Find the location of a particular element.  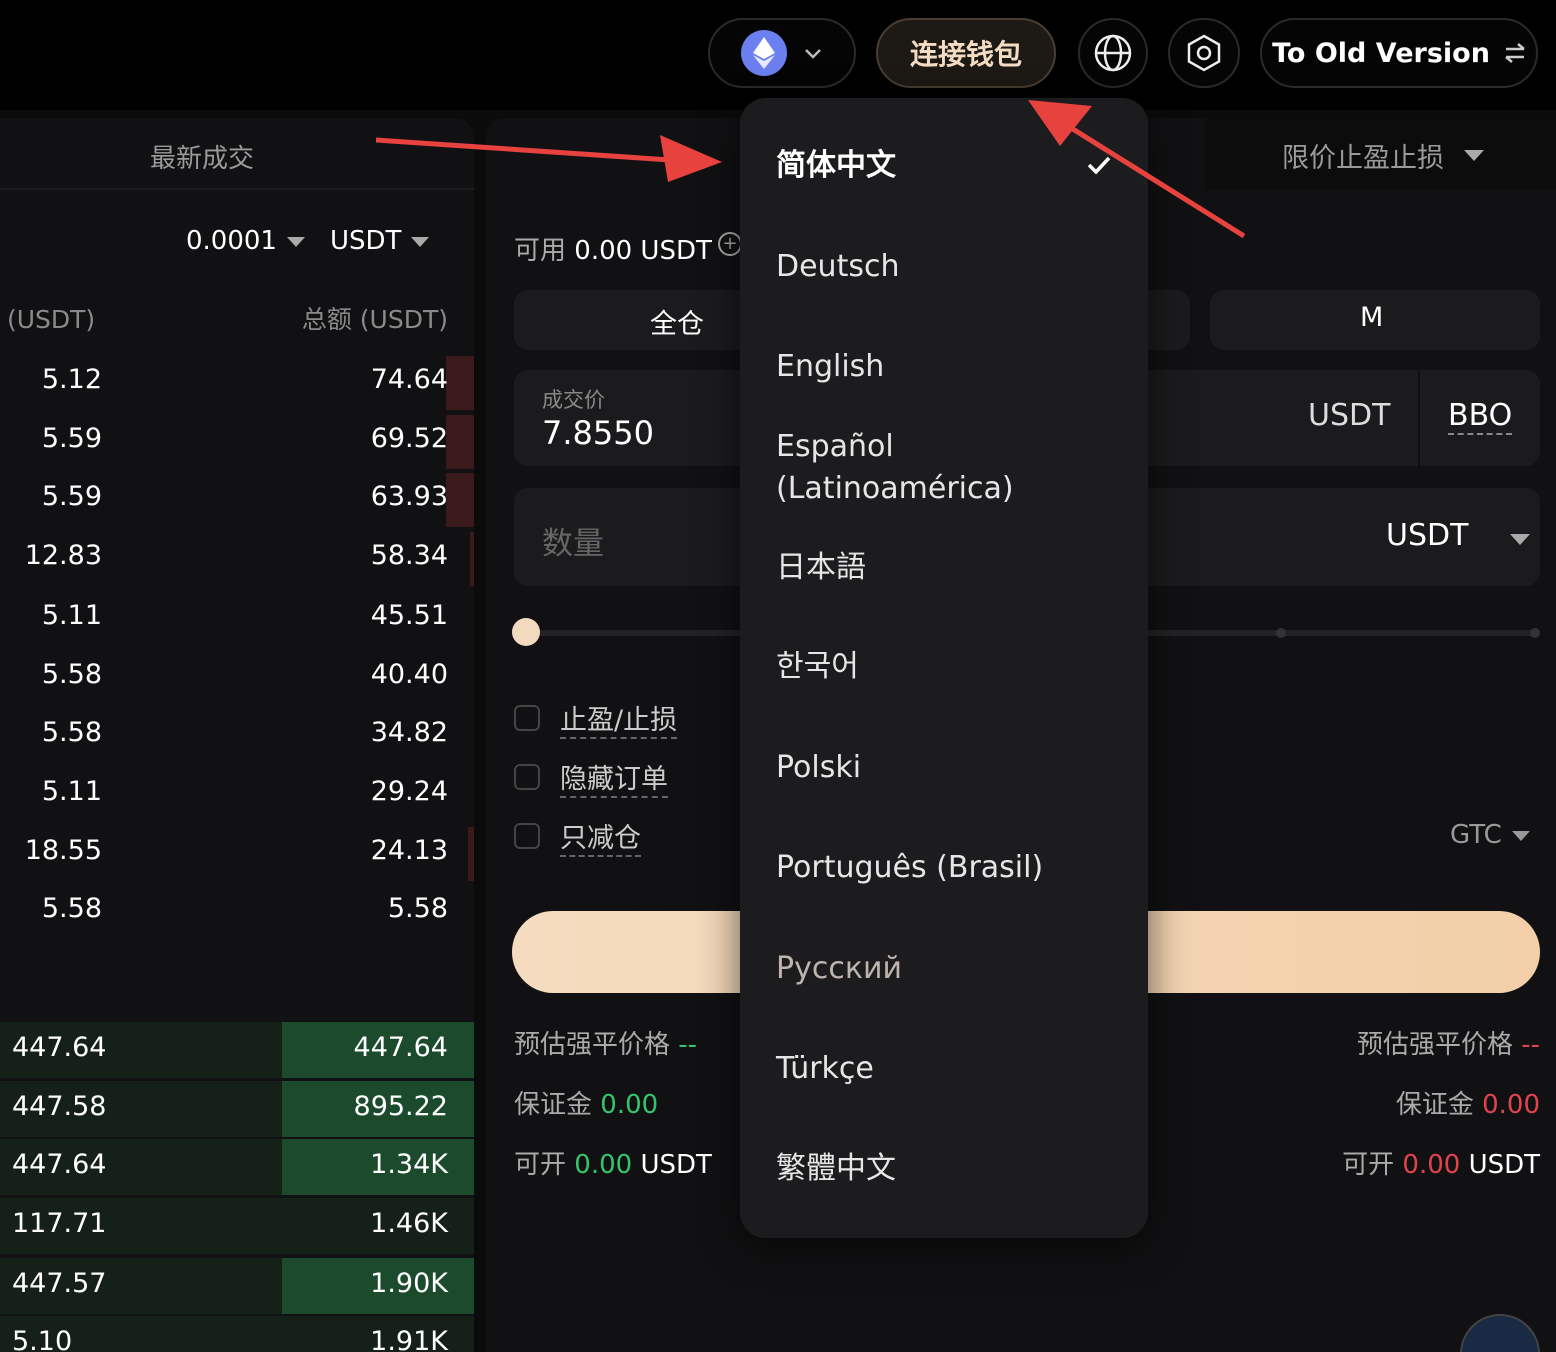

bid-row: 117.71 1.46K is located at coordinates (237, 1226).